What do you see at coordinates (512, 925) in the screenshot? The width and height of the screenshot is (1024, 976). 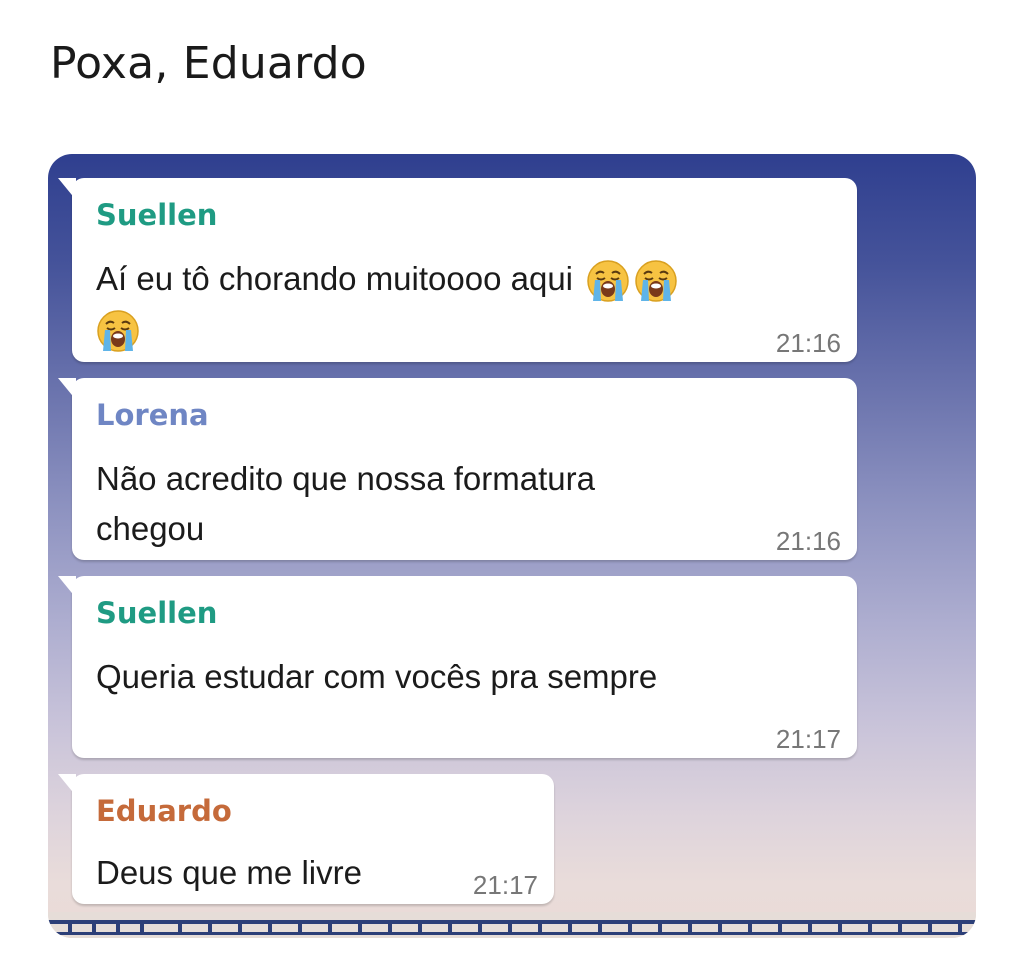 I see `railing-decoration` at bounding box center [512, 925].